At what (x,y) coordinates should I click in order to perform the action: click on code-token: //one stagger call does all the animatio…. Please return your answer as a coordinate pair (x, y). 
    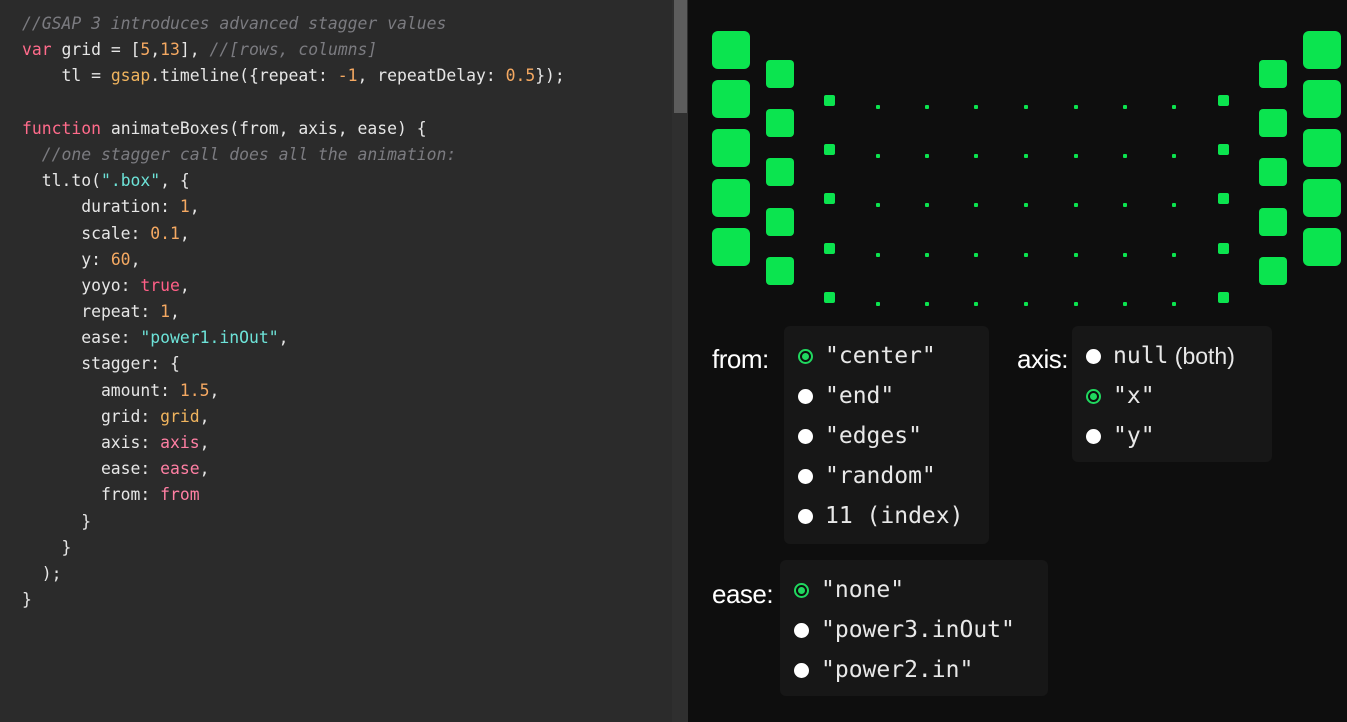
    Looking at the image, I should click on (239, 154).